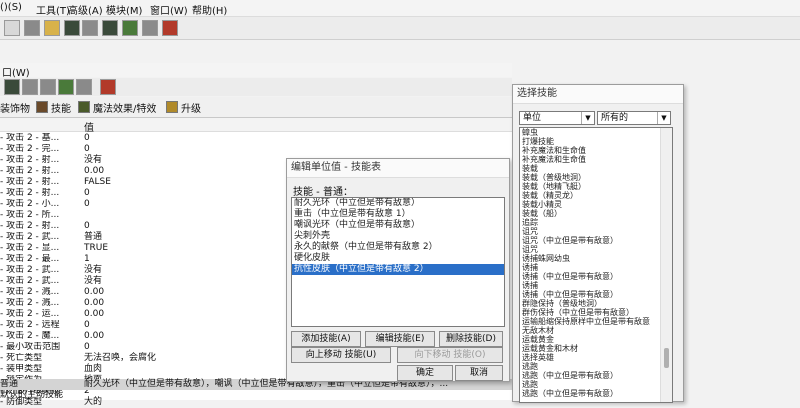 Image resolution: width=800 pixels, height=408 pixels. What do you see at coordinates (398, 269) in the screenshot?
I see `ability-list-item: 抗性皮肤（中立但是带有敌意 2）` at bounding box center [398, 269].